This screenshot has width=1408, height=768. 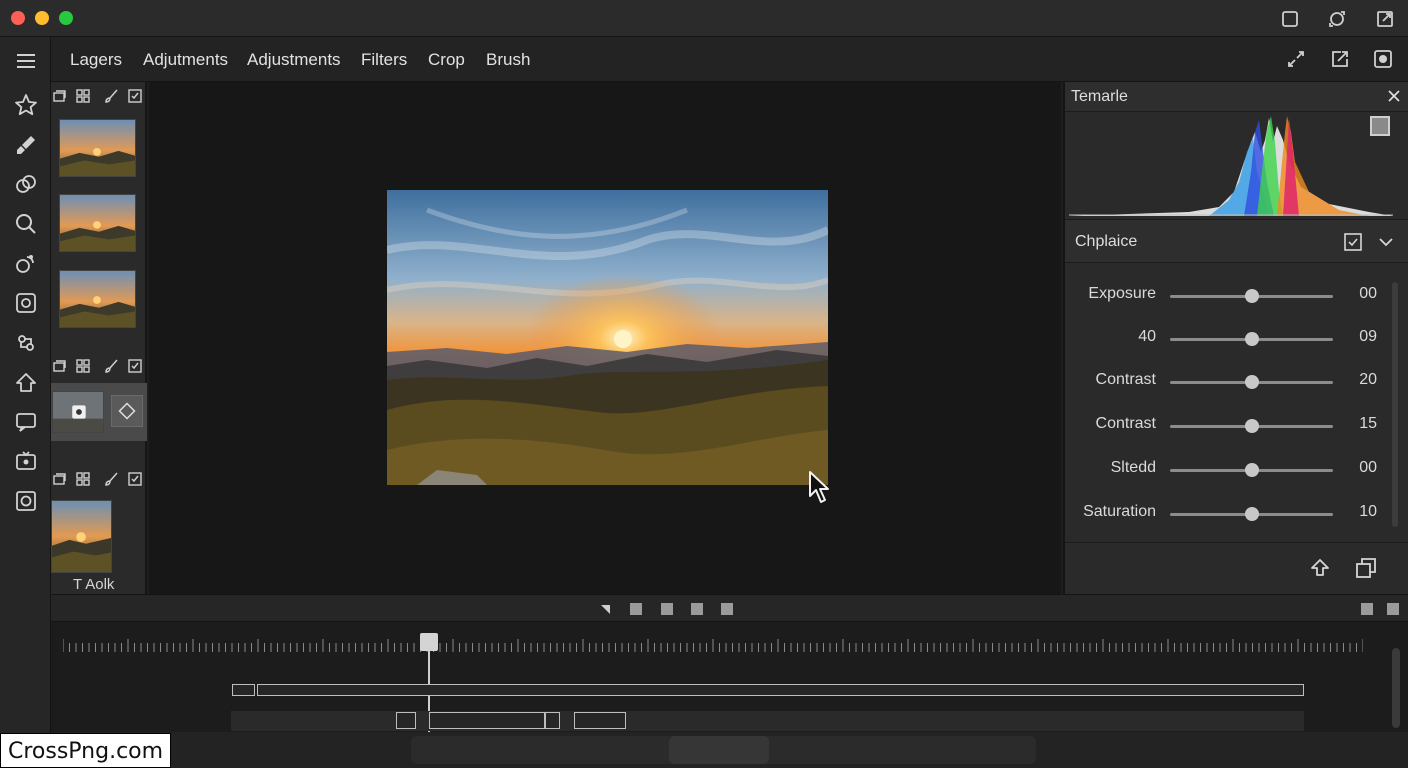 I want to click on mask-diamond-icon, so click(x=127, y=411).